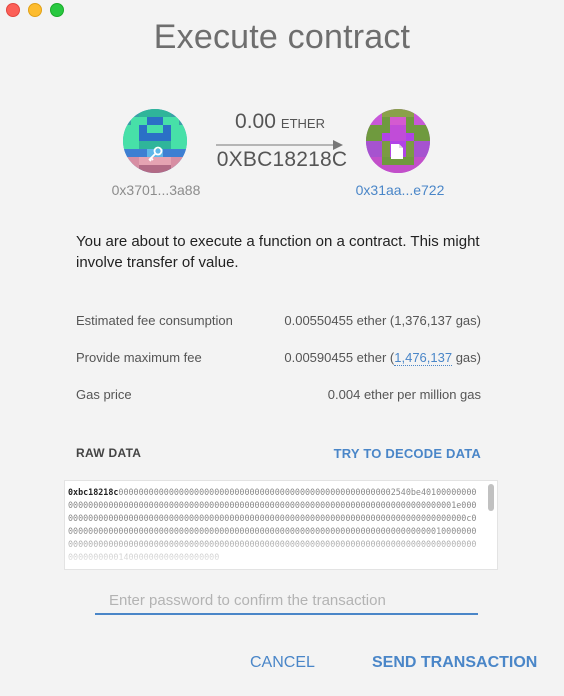 The image size is (564, 696). What do you see at coordinates (155, 141) in the screenshot?
I see `from-account-identicon` at bounding box center [155, 141].